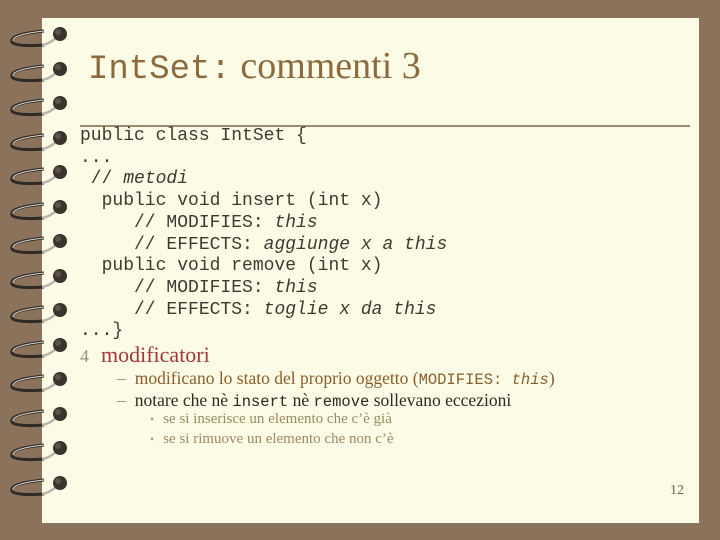 Image resolution: width=720 pixels, height=540 pixels. What do you see at coordinates (159, 70) in the screenshot?
I see `title-code: IntSet:` at bounding box center [159, 70].